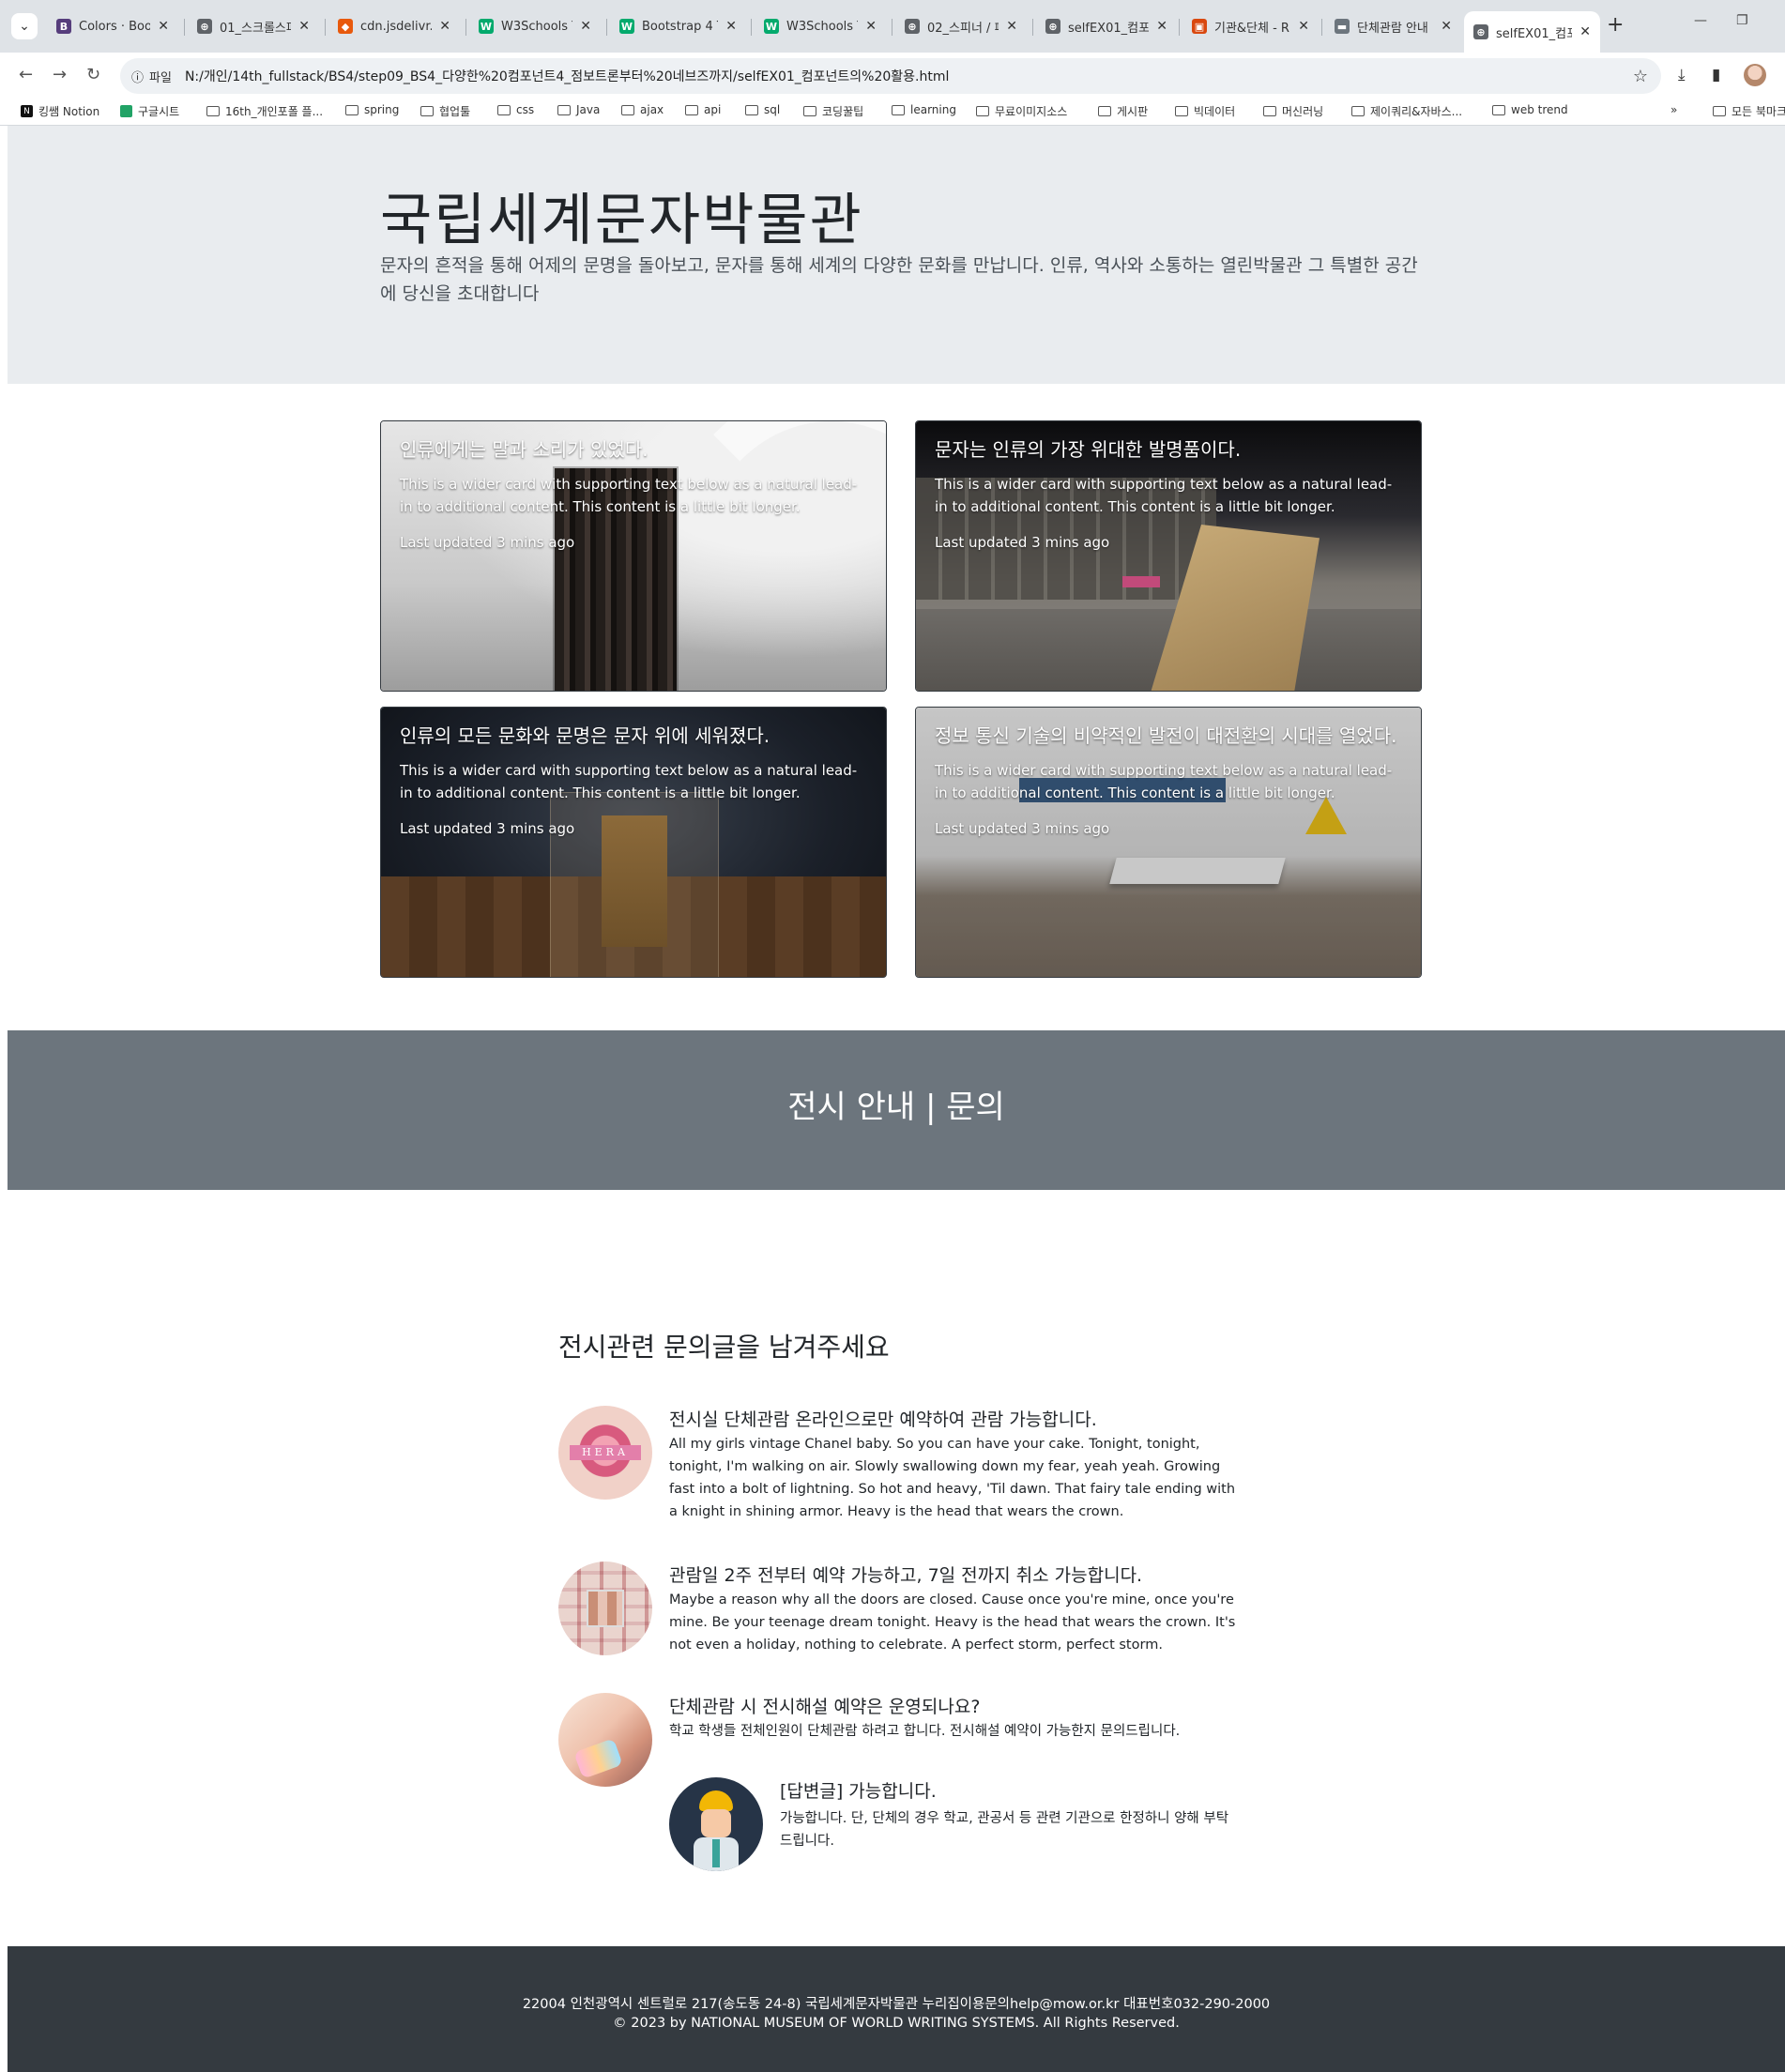 The image size is (1785, 2072). I want to click on tab-4: W W3Schools Try ✕, so click(535, 26).